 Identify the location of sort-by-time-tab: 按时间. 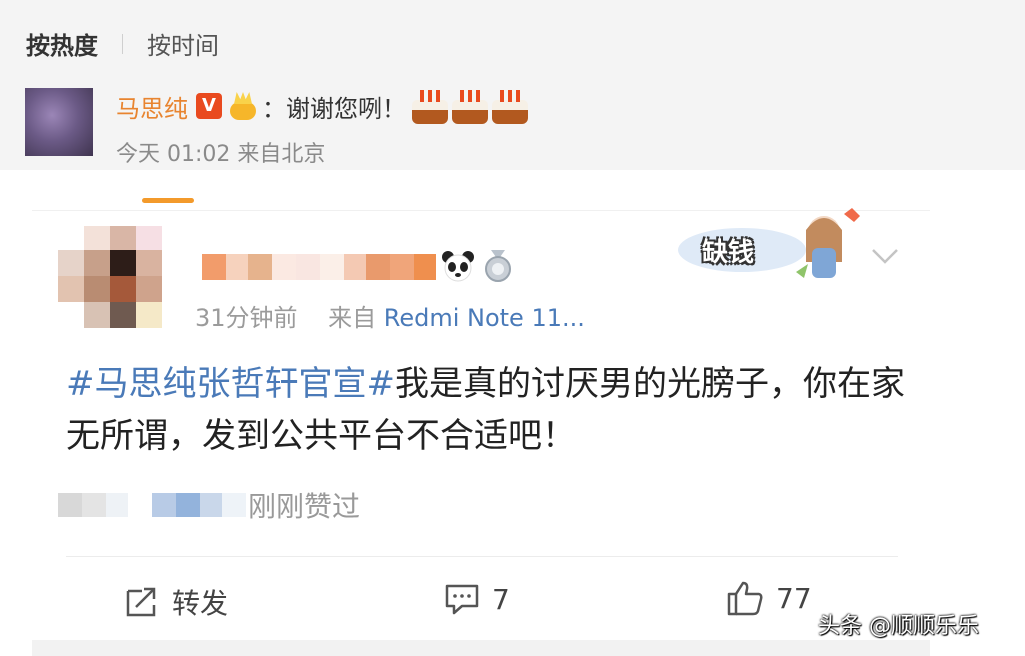
(183, 43).